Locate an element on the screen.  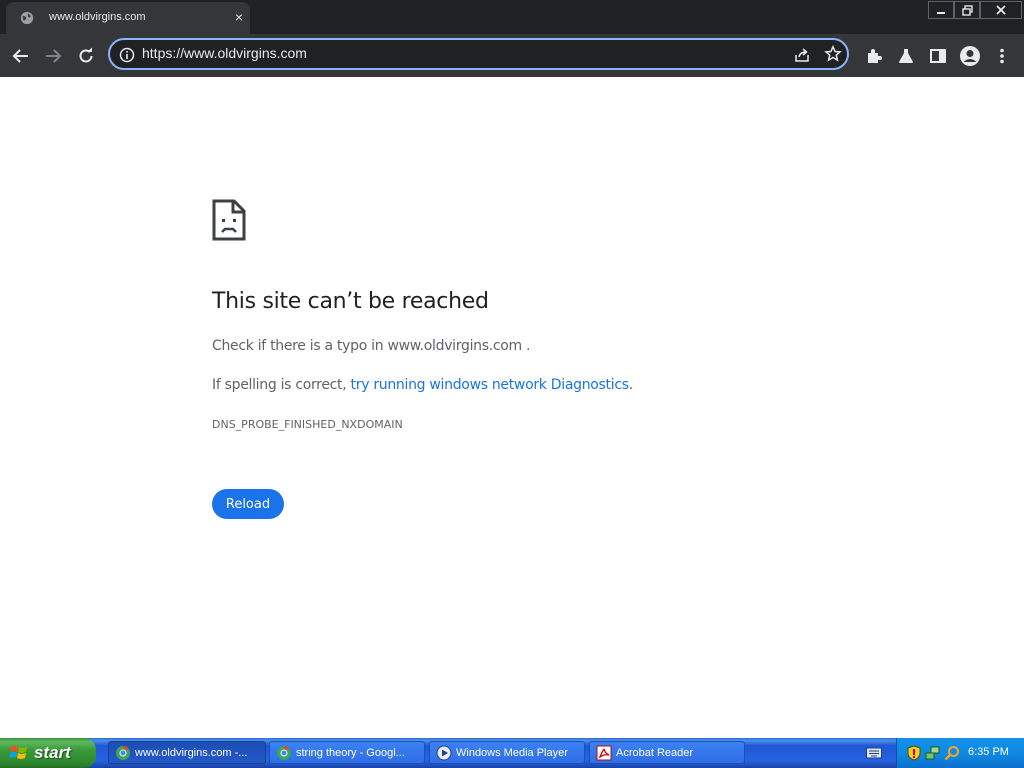
minimize-button is located at coordinates (941, 10).